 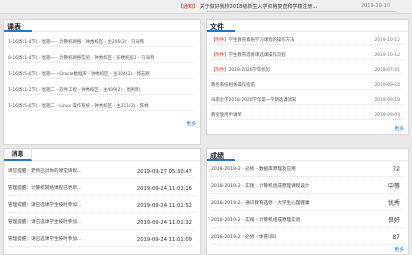 What do you see at coordinates (307, 115) in the screenshot?
I see `file-row: 教室使用申请单 2019-09-03` at bounding box center [307, 115].